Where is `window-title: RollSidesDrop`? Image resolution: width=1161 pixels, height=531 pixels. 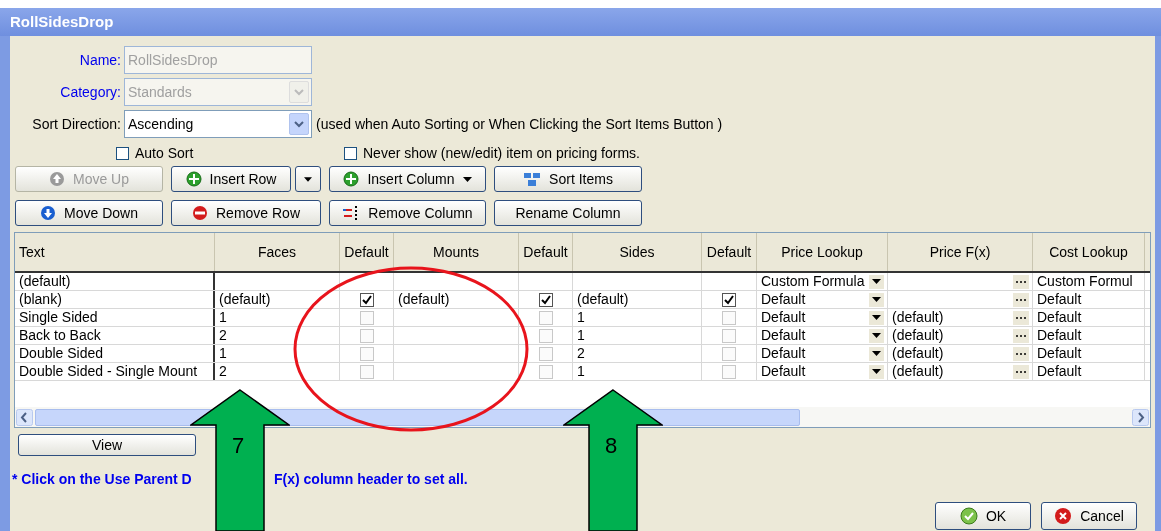
window-title: RollSidesDrop is located at coordinates (62, 21).